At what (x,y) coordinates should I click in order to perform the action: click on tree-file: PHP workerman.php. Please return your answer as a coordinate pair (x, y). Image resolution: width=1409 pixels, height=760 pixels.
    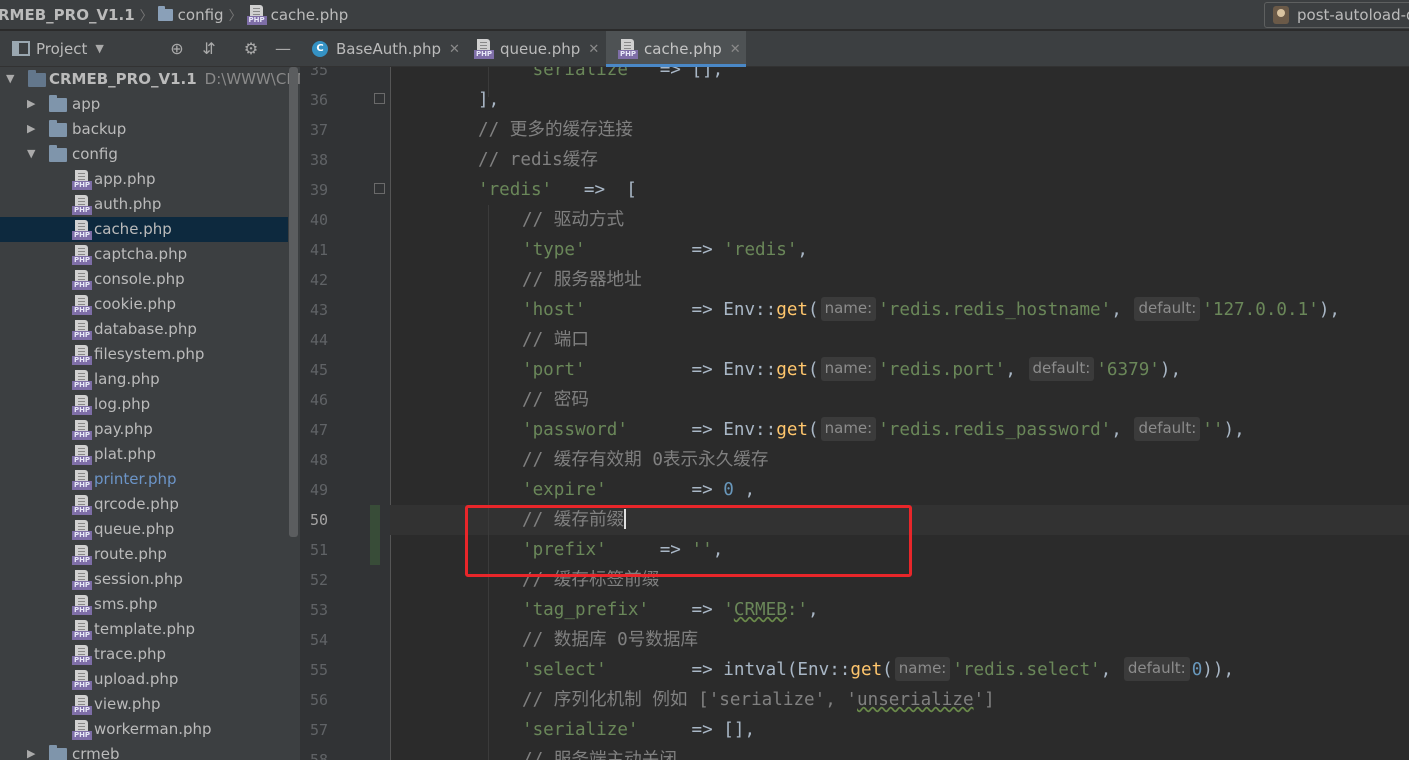
    Looking at the image, I should click on (144, 729).